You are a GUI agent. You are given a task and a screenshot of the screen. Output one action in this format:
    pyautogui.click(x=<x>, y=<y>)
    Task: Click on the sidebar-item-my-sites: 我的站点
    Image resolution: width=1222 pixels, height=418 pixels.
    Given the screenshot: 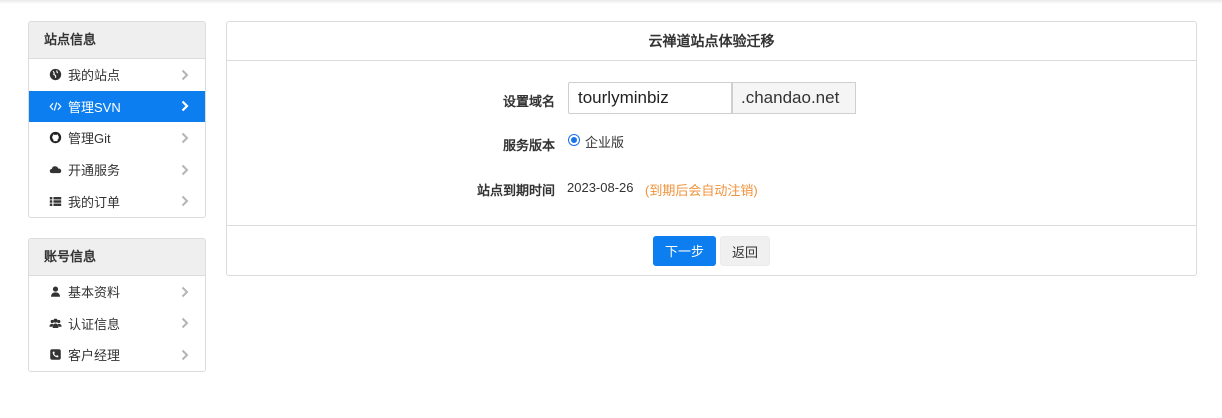 What is the action you would take?
    pyautogui.click(x=117, y=75)
    